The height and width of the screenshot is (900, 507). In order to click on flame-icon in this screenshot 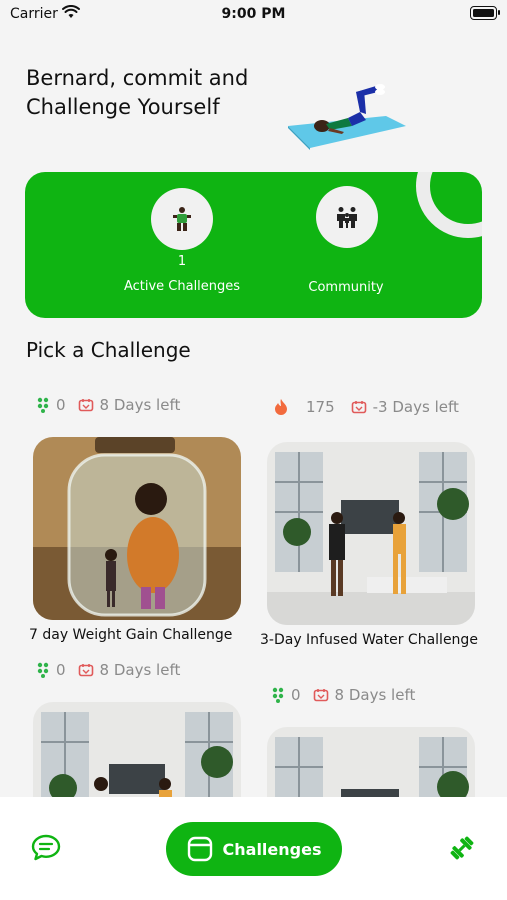, I will do `click(281, 407)`.